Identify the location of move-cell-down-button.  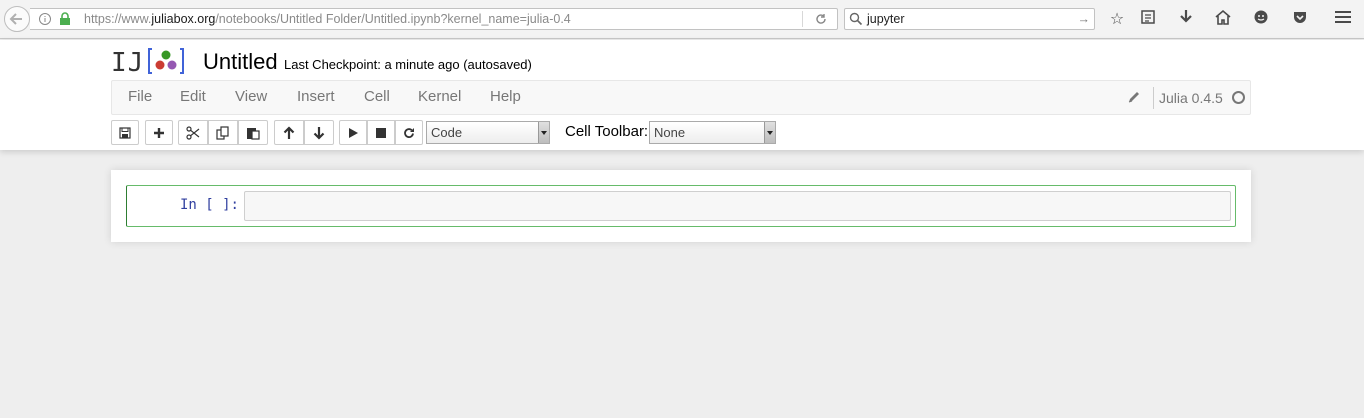
(319, 132).